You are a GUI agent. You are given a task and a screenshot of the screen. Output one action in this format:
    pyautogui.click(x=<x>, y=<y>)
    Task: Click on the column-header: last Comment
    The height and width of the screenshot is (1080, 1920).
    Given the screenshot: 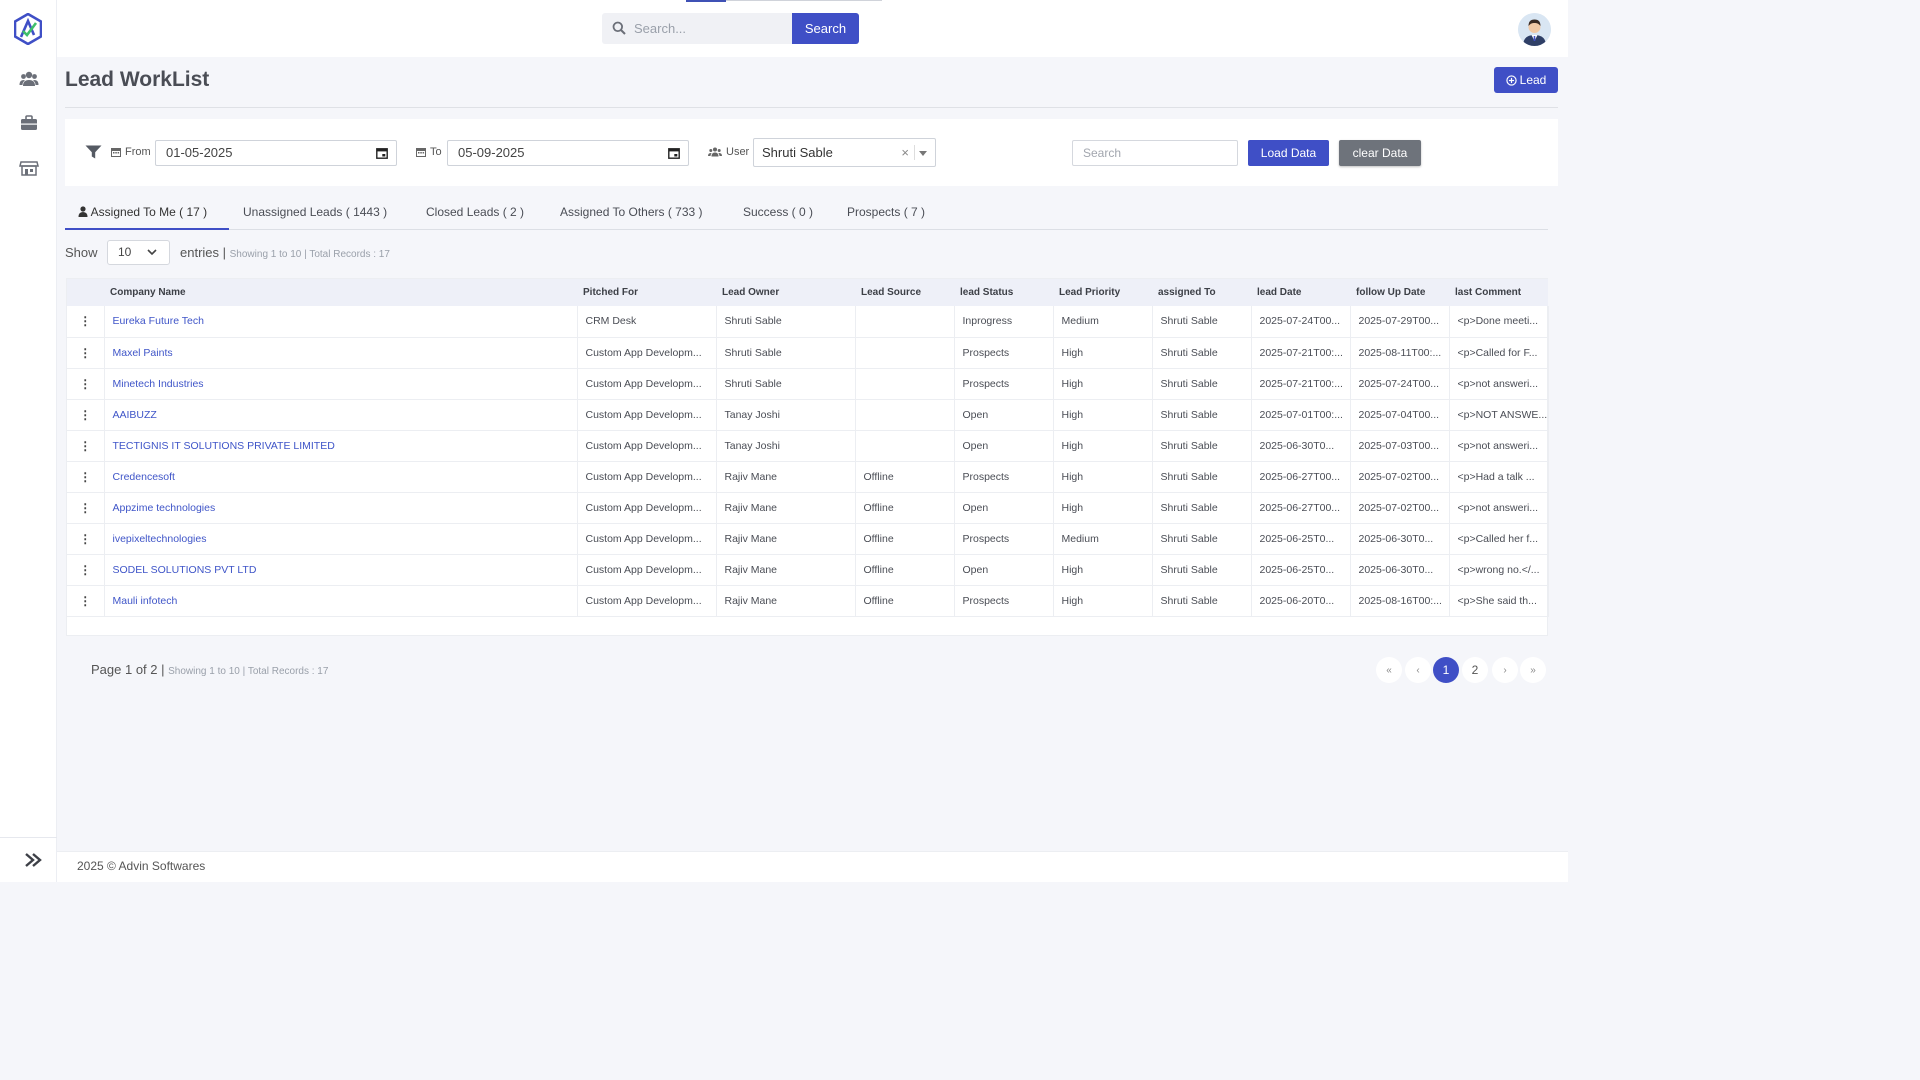 What is the action you would take?
    pyautogui.click(x=1498, y=292)
    